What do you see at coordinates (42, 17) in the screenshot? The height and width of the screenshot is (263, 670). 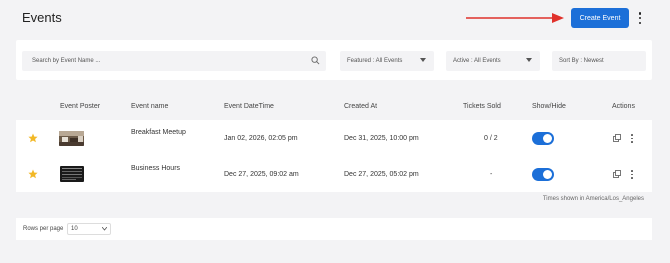 I see `page-title: Events` at bounding box center [42, 17].